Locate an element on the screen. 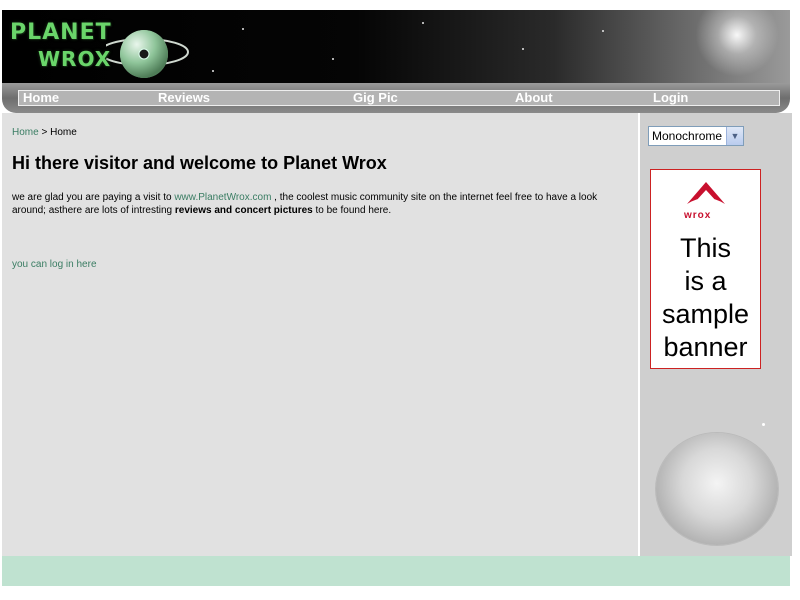 The image size is (800, 600). banner-line: sample is located at coordinates (705, 314).